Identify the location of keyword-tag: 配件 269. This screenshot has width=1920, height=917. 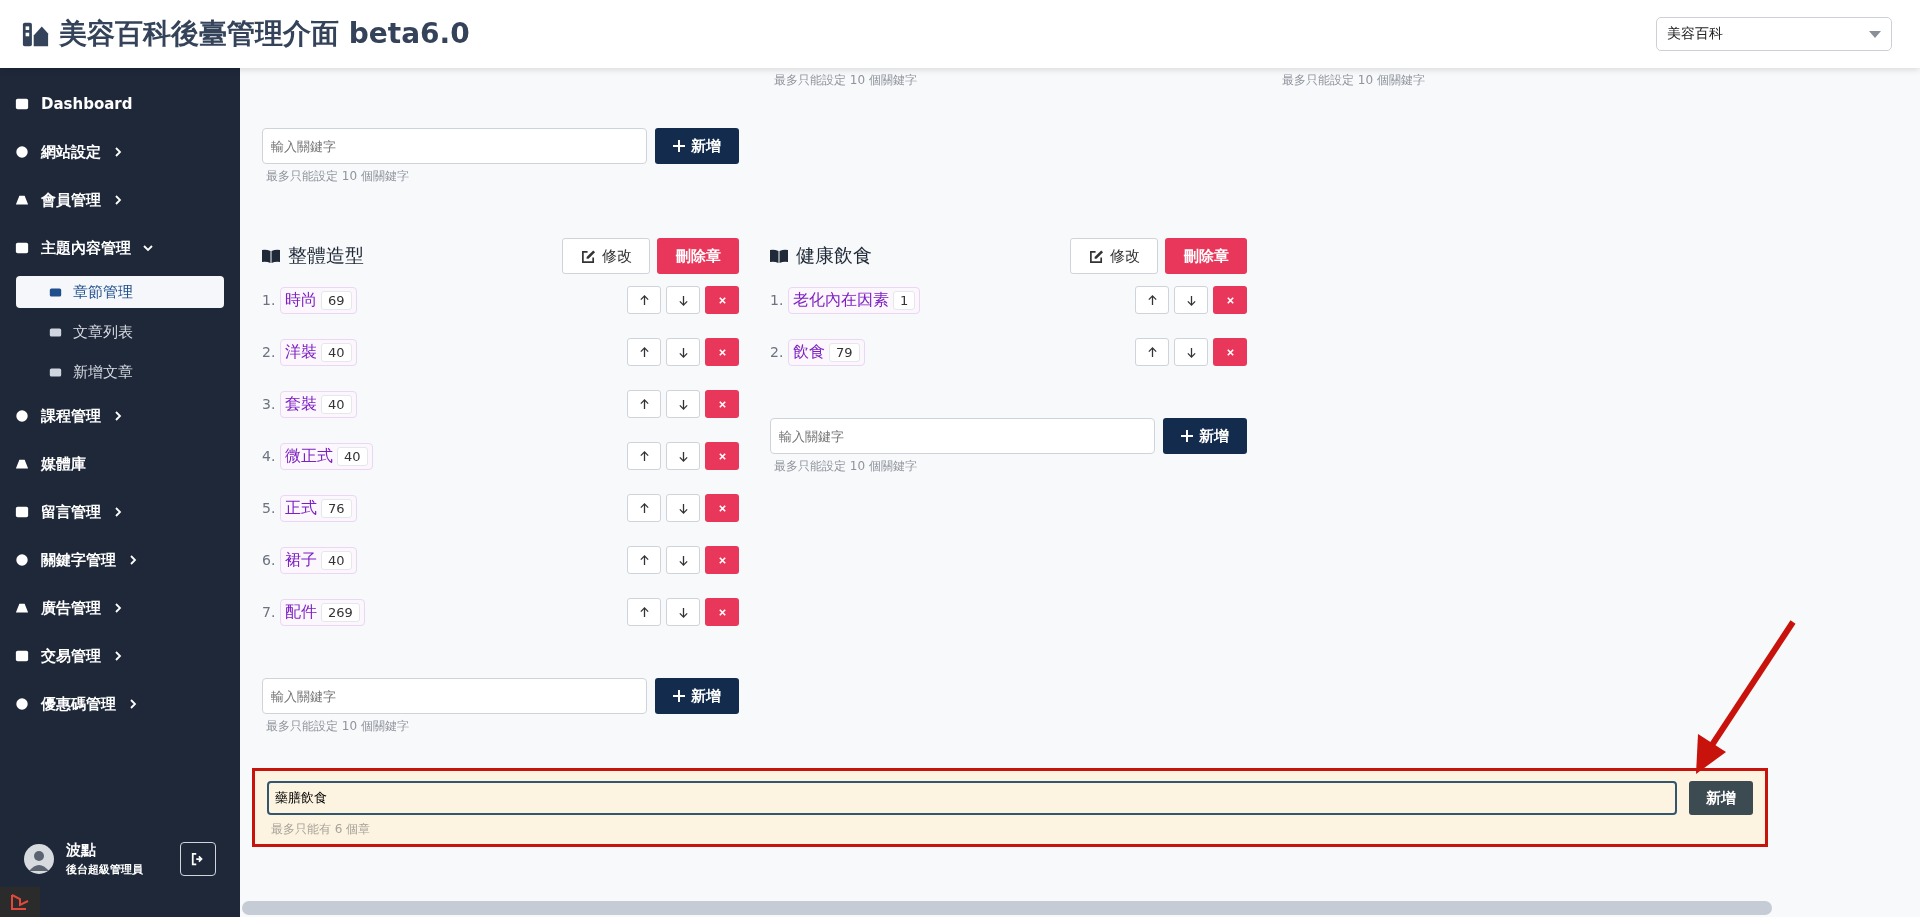
(322, 612).